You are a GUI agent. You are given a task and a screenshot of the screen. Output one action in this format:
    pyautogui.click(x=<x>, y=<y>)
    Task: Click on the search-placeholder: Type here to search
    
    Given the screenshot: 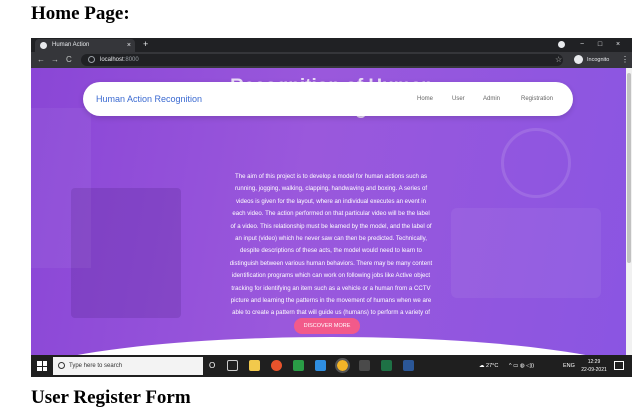 What is the action you would take?
    pyautogui.click(x=96, y=366)
    